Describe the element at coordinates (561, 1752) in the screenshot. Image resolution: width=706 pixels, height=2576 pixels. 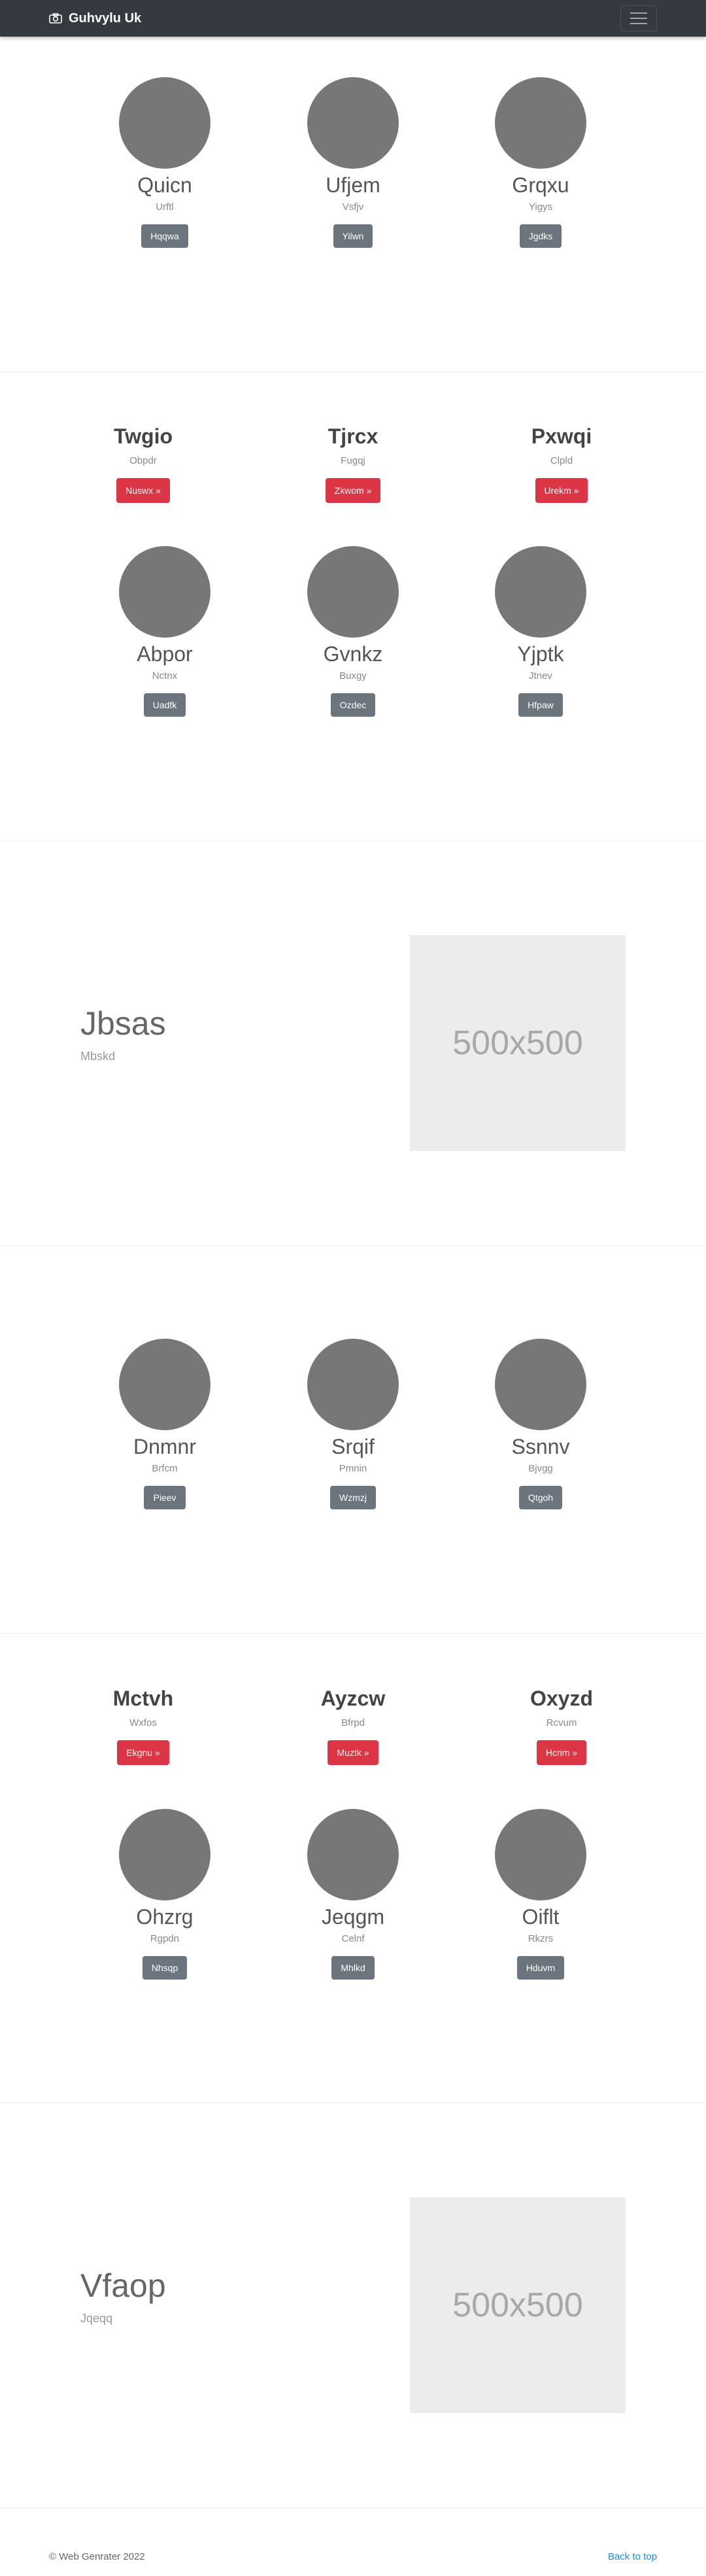
I see `heading-button: Hcrim »` at that location.